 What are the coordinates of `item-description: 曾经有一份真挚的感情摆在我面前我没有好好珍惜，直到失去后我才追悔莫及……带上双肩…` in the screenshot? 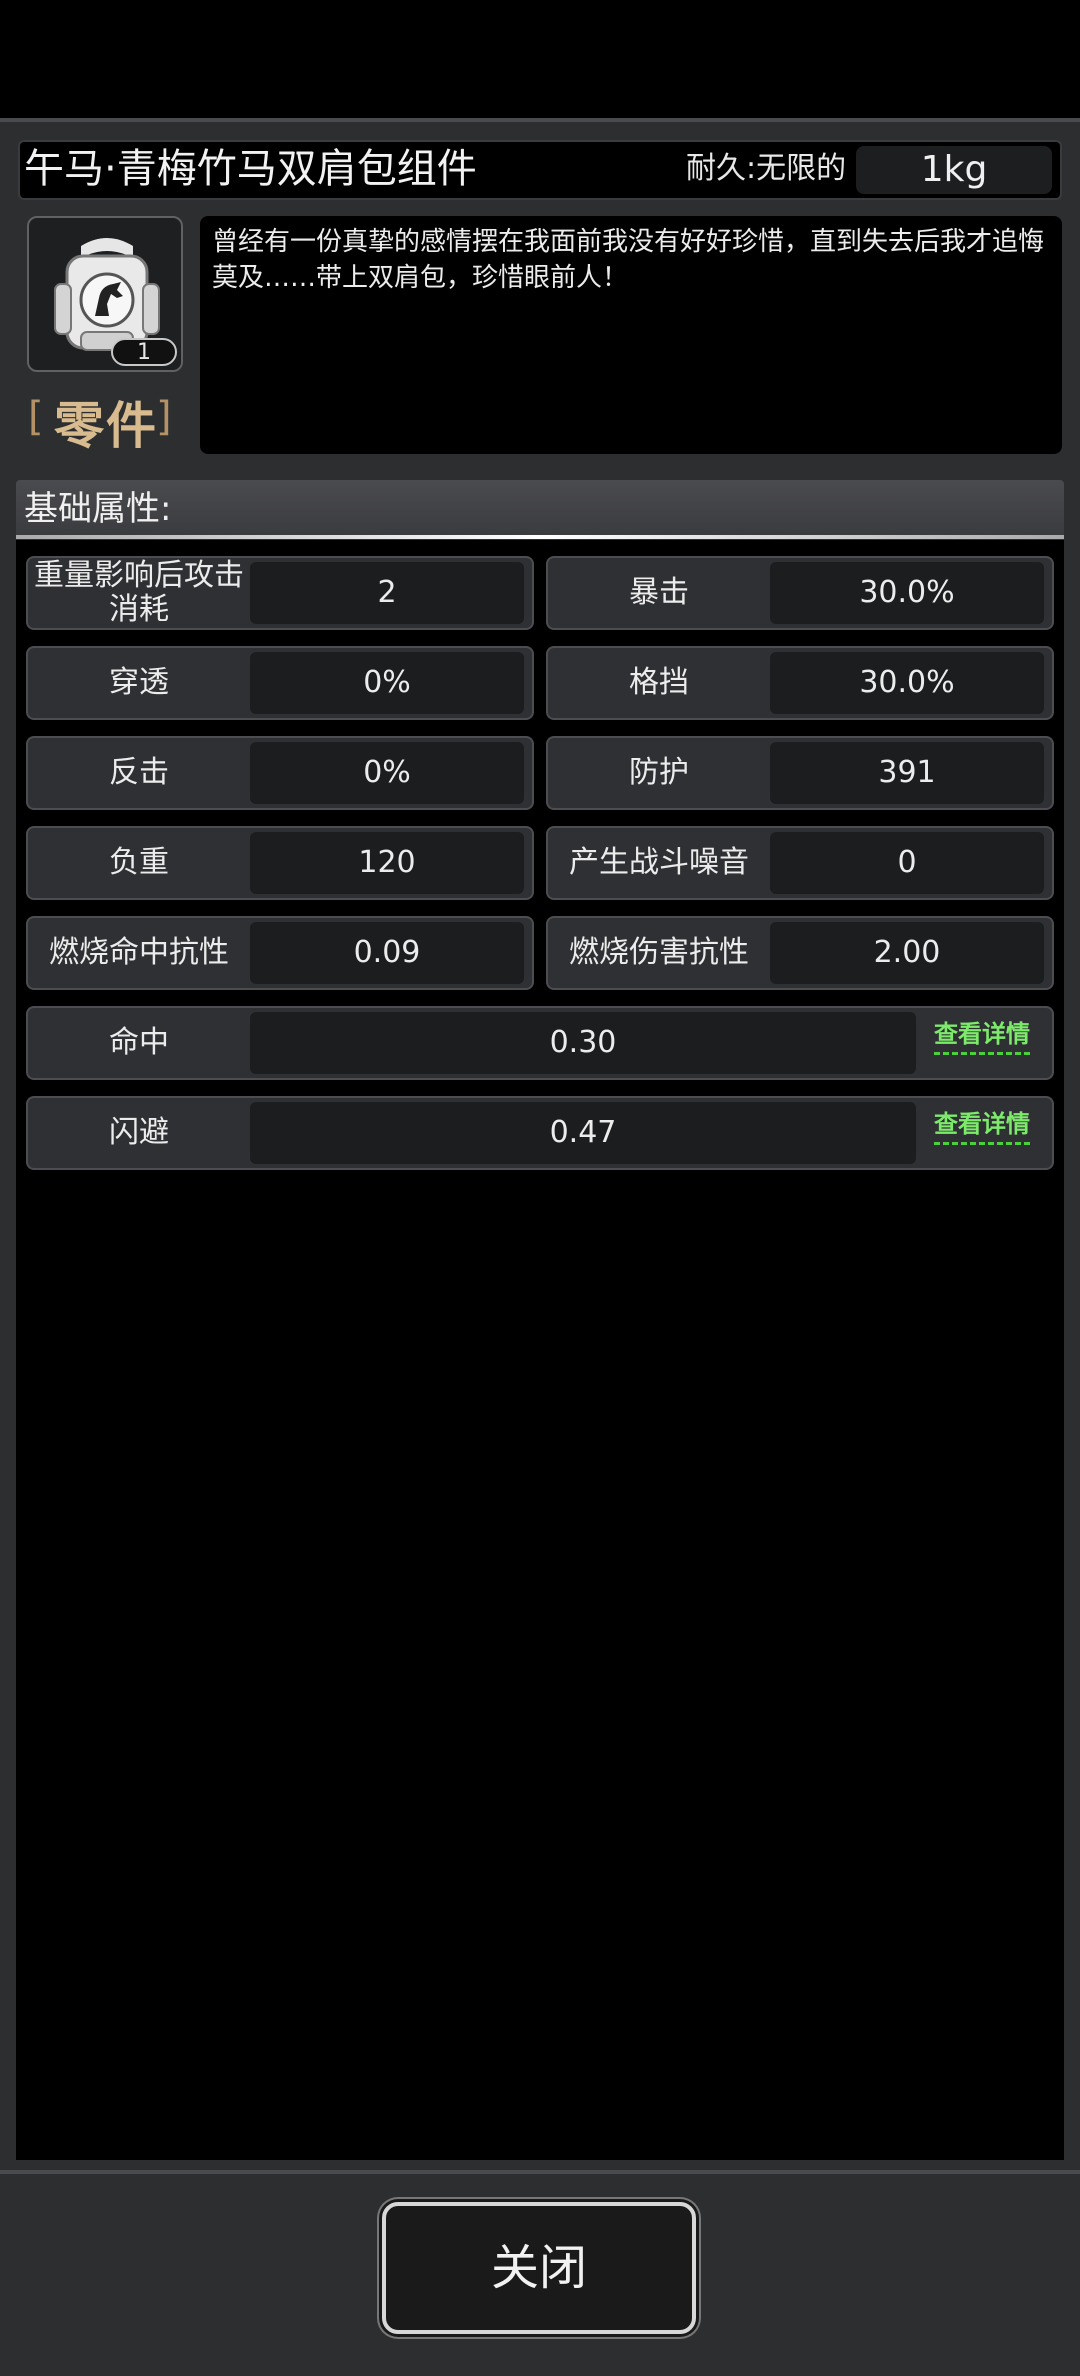 It's located at (631, 335).